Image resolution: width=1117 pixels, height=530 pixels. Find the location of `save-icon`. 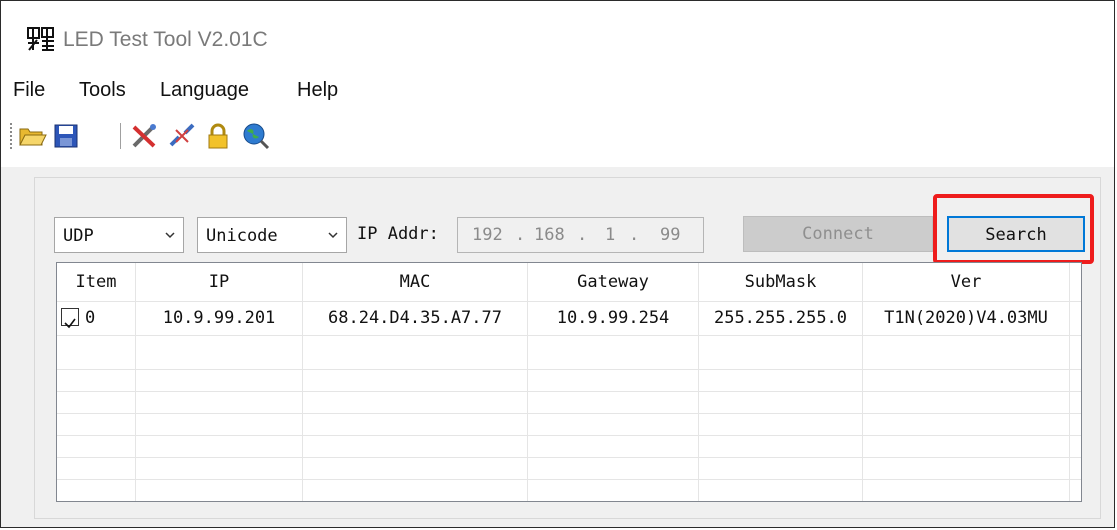

save-icon is located at coordinates (66, 136).